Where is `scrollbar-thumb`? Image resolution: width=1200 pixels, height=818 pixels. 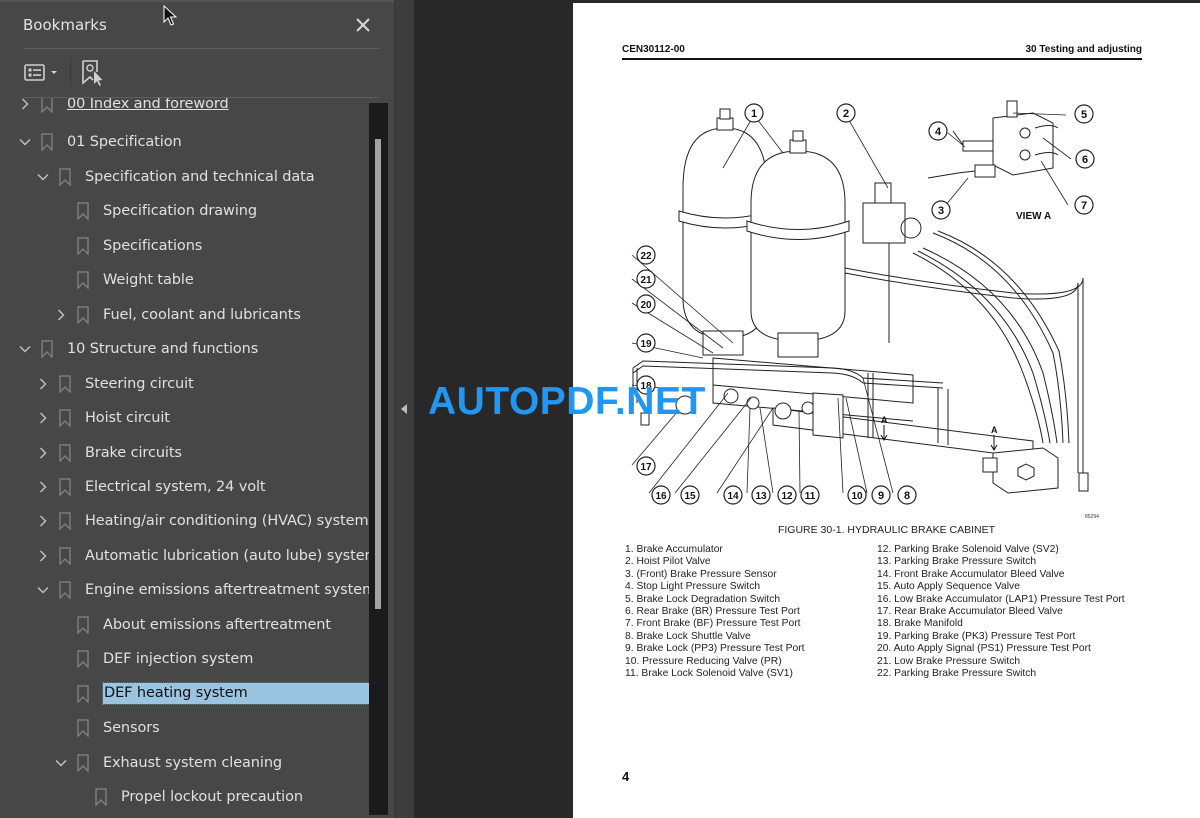 scrollbar-thumb is located at coordinates (378, 373).